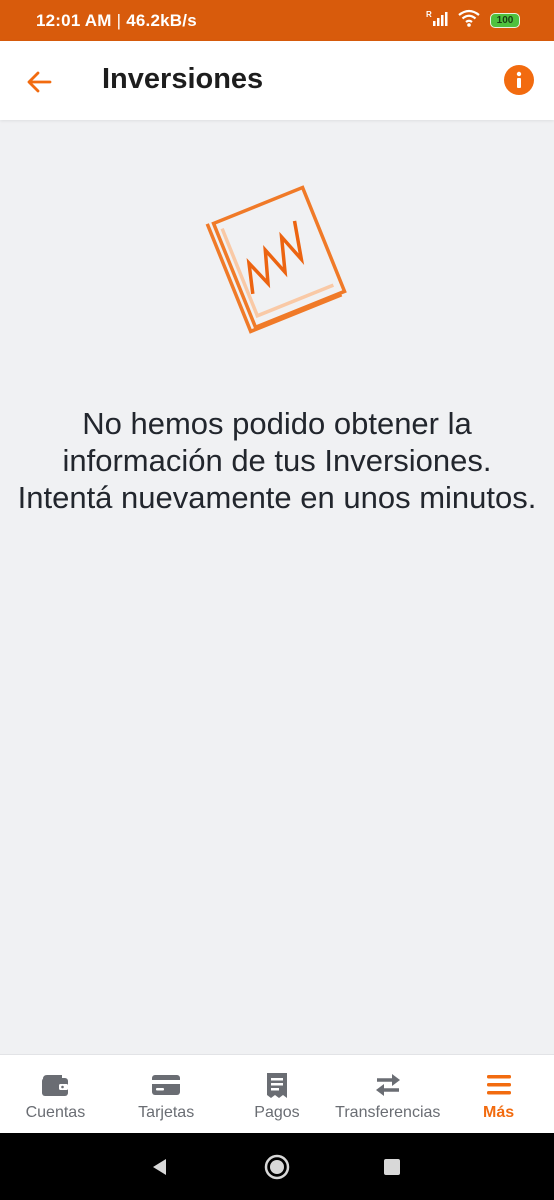  What do you see at coordinates (469, 20) in the screenshot?
I see `wifi-icon` at bounding box center [469, 20].